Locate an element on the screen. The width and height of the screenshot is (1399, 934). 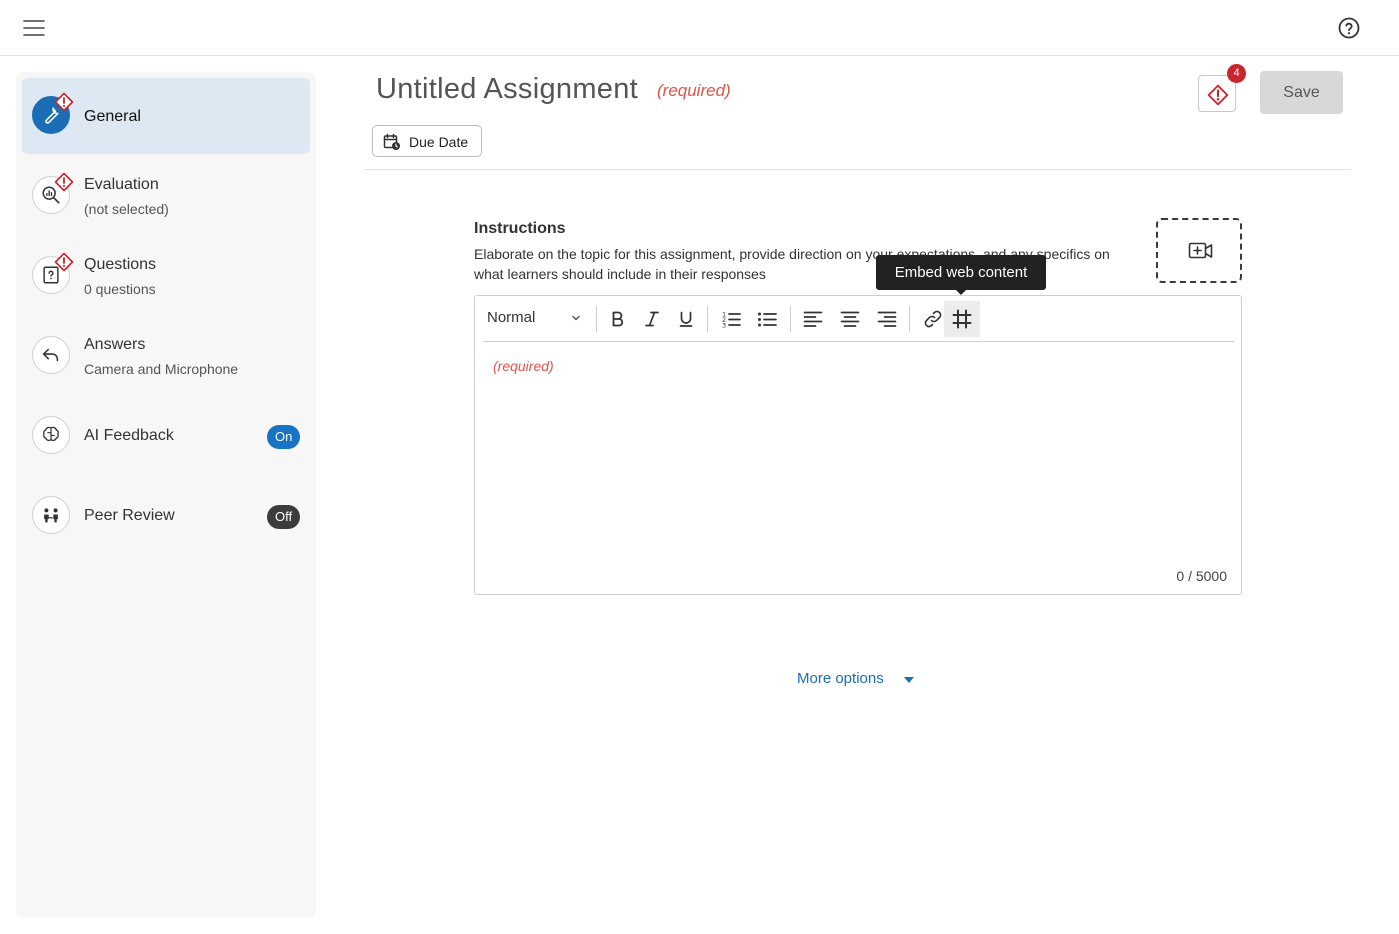
brain-icon is located at coordinates (51, 435).